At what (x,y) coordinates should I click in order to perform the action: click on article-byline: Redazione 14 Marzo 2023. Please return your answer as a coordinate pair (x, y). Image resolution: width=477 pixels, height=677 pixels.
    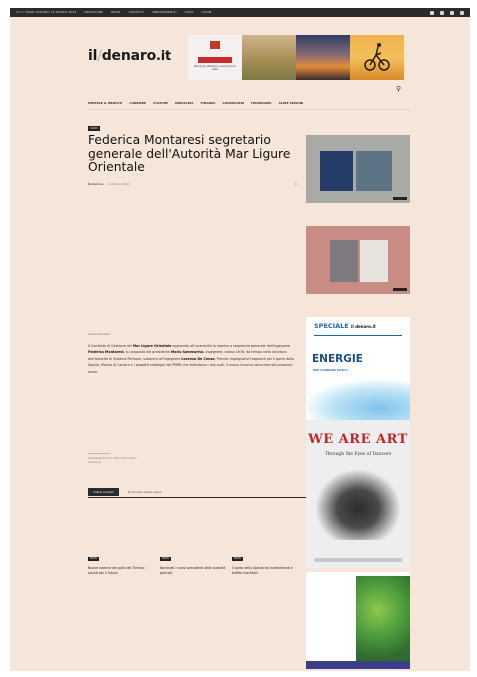
    Looking at the image, I should click on (109, 184).